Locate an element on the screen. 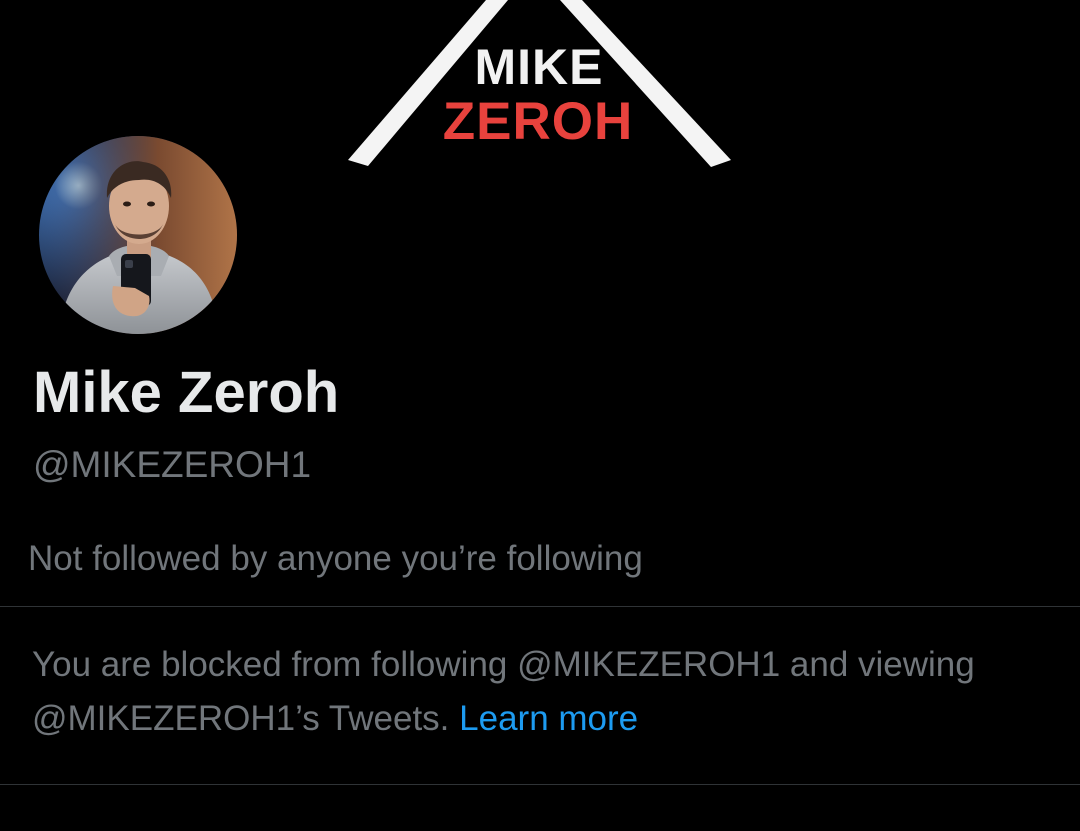 The height and width of the screenshot is (831, 1080). learn-more-link: Learn more is located at coordinates (548, 718).